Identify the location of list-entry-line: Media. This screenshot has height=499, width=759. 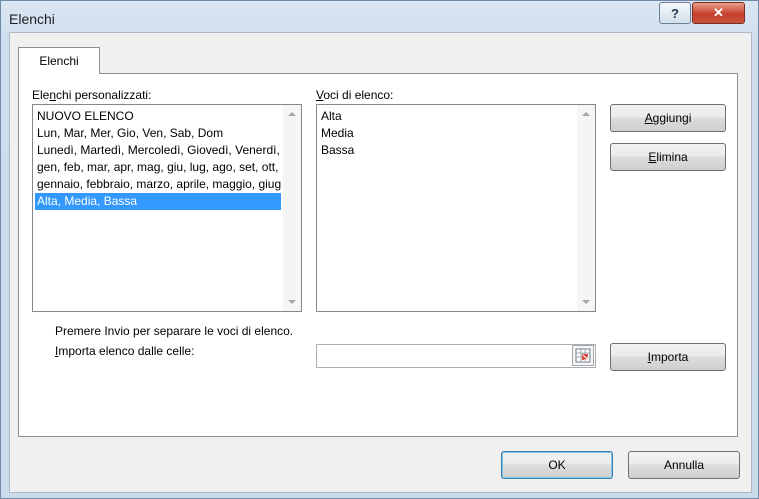
(337, 133).